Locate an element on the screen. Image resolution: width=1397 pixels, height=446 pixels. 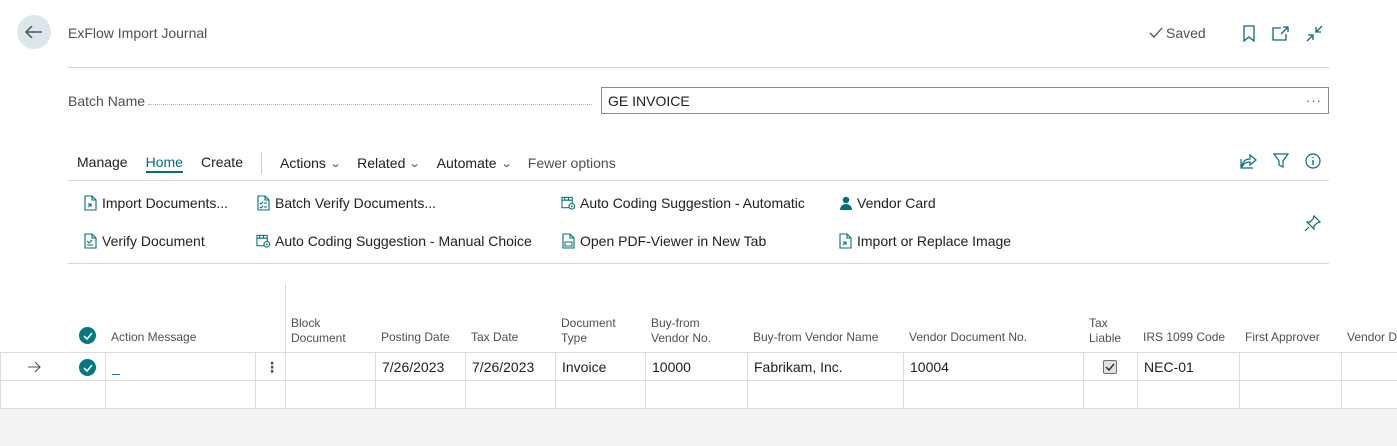
share-icon is located at coordinates (1248, 161).